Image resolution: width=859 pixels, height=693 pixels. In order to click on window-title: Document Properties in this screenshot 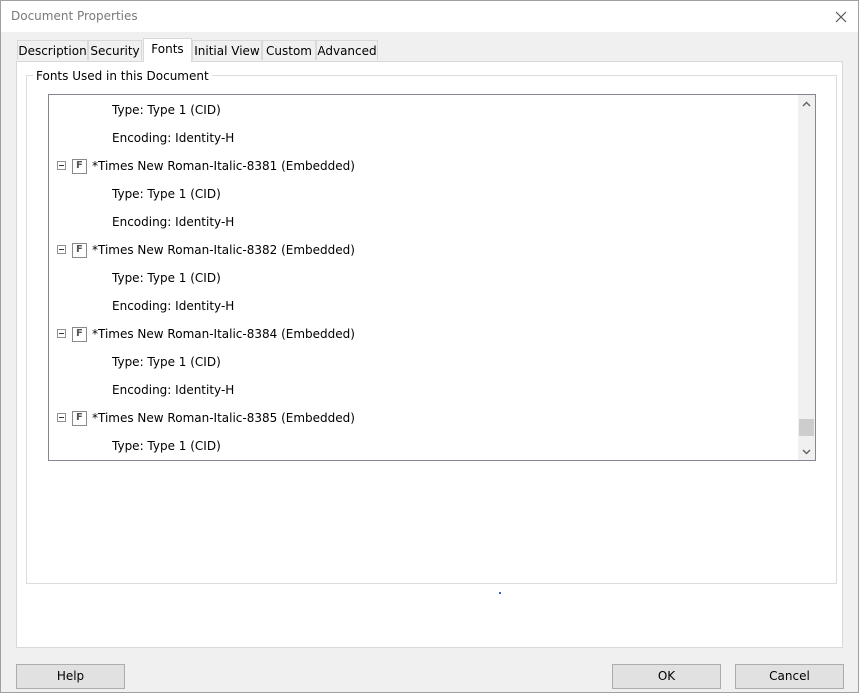, I will do `click(74, 16)`.